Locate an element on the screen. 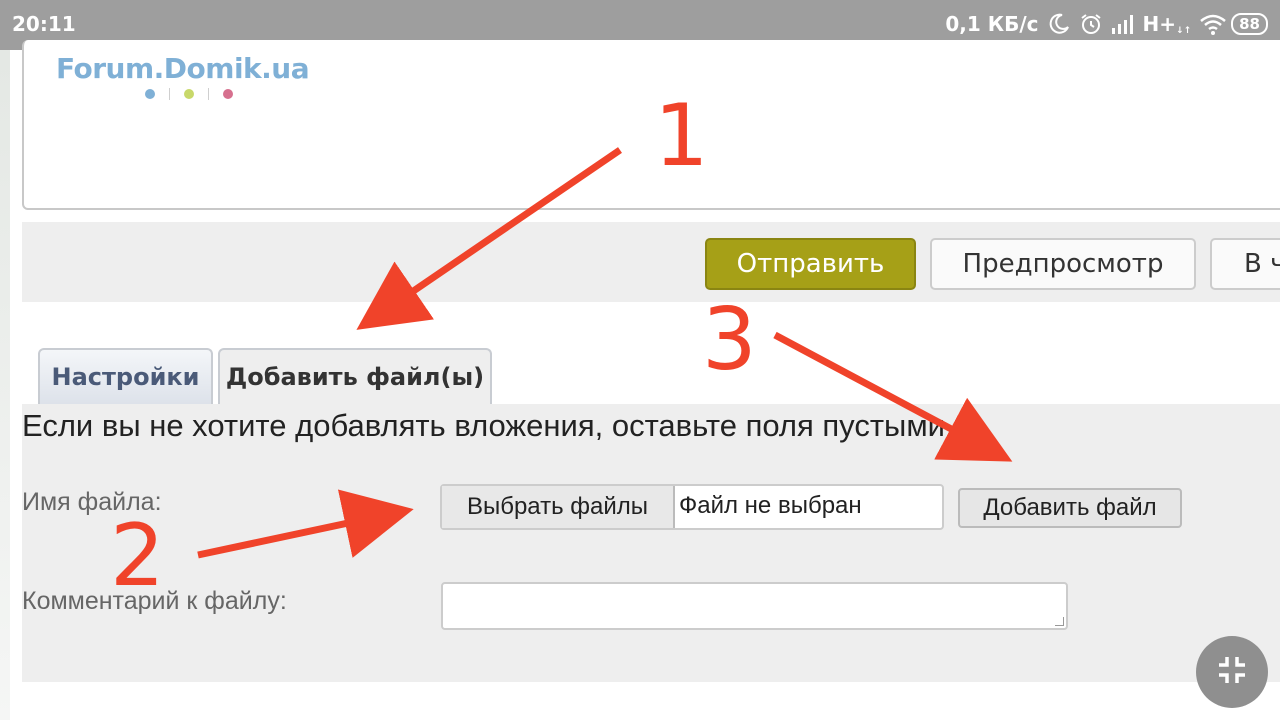 Image resolution: width=1280 pixels, height=720 pixels. moon-icon is located at coordinates (1059, 24).